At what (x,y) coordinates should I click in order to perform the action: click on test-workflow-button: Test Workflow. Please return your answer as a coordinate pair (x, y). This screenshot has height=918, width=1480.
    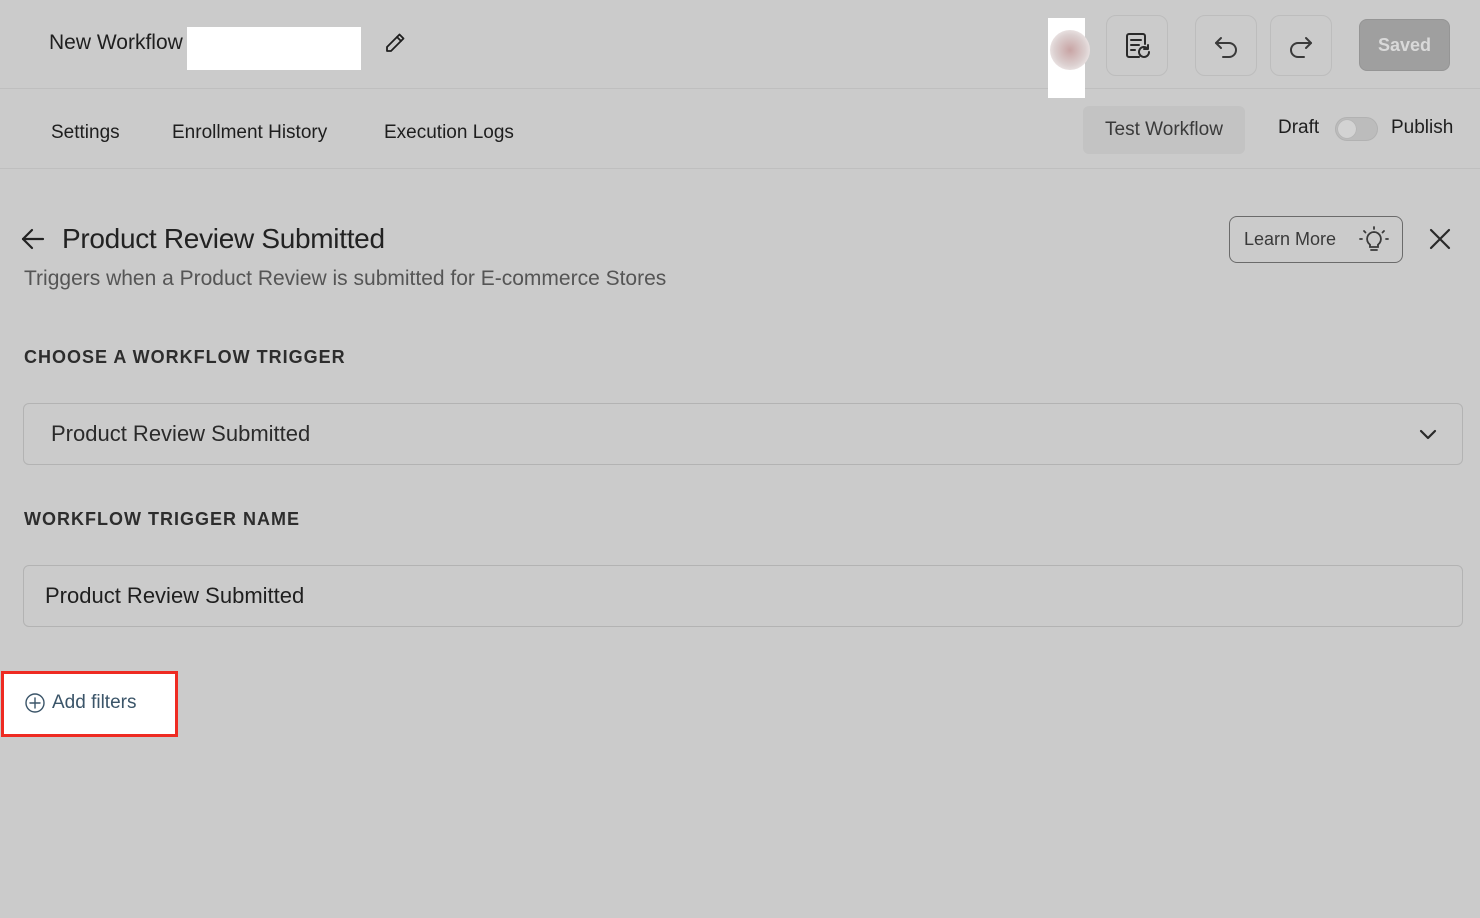
    Looking at the image, I should click on (1164, 130).